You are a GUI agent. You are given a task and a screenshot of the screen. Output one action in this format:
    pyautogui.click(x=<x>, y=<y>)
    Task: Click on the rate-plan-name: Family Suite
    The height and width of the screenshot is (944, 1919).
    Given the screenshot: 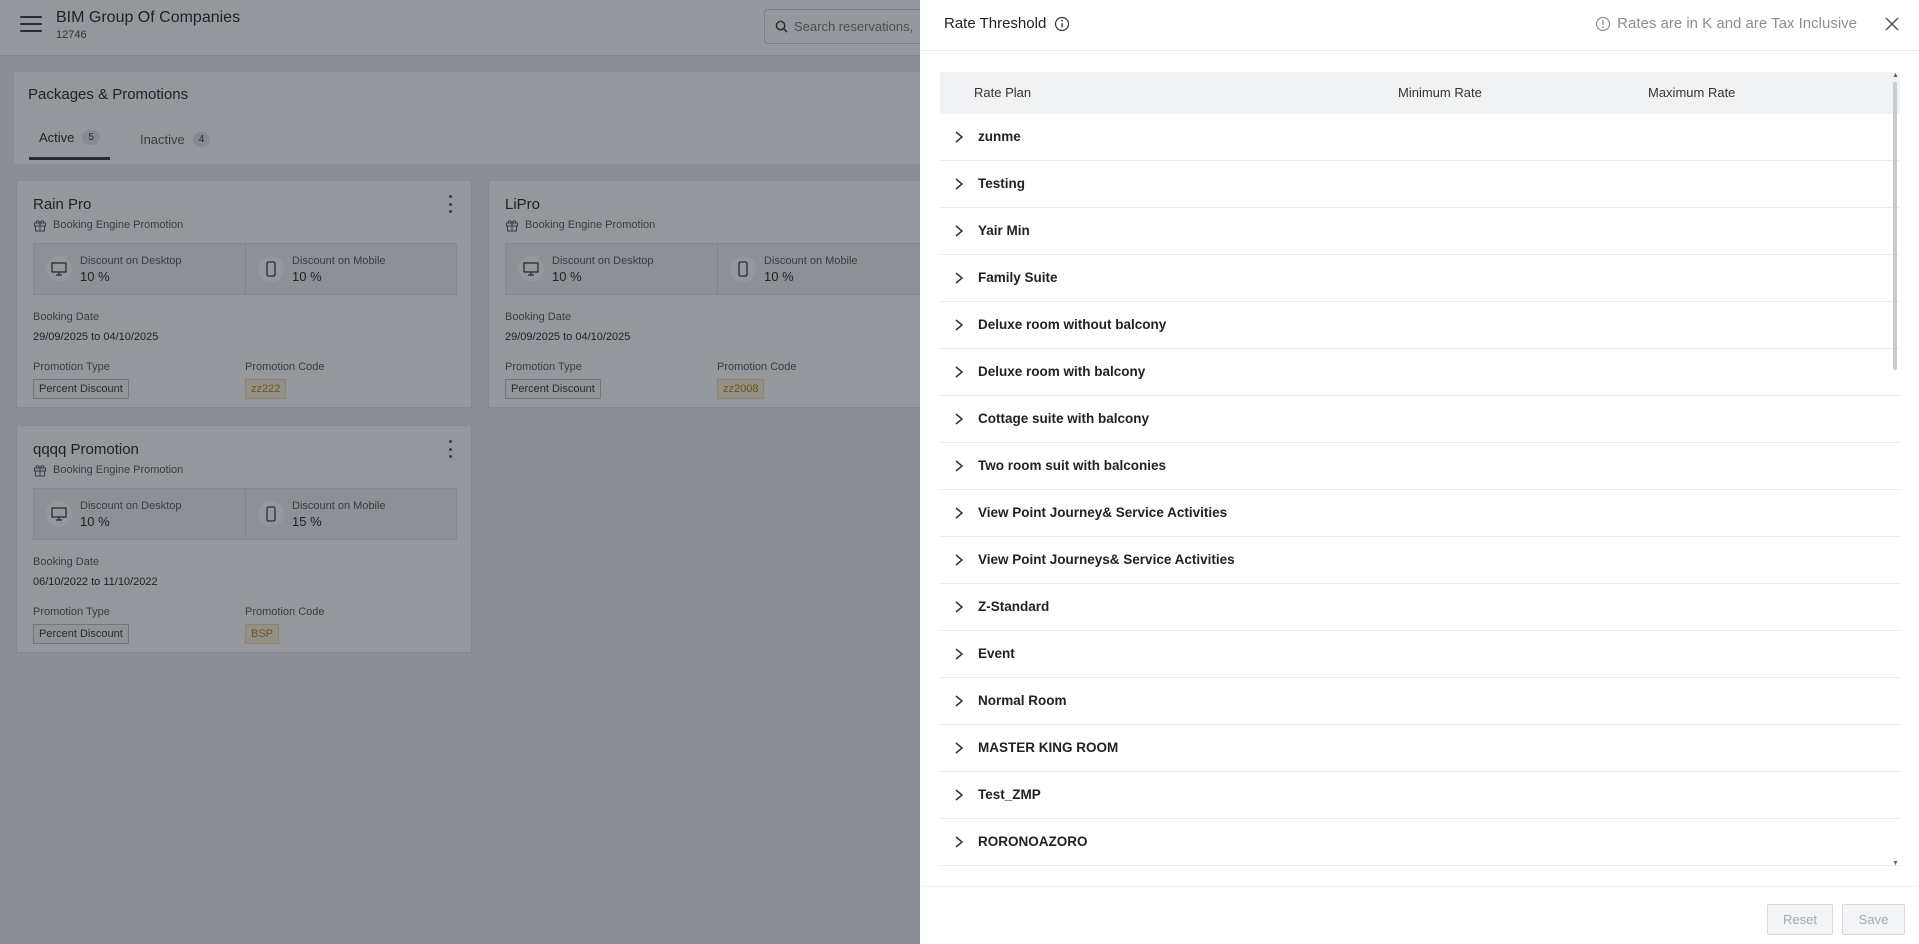 What is the action you would take?
    pyautogui.click(x=1018, y=277)
    